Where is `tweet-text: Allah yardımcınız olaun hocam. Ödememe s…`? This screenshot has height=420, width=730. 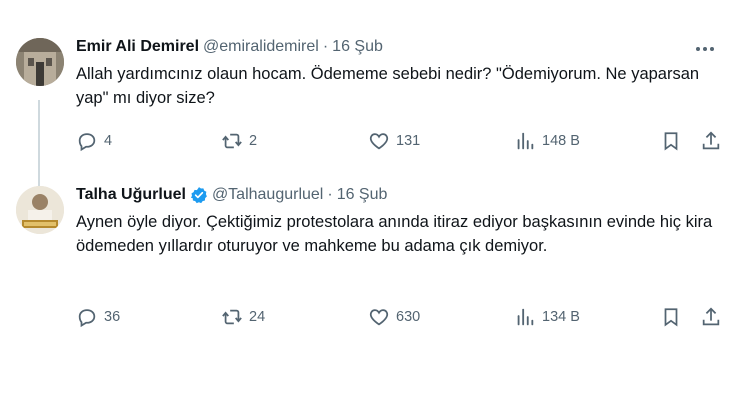 tweet-text: Allah yardımcınız olaun hocam. Ödememe s… is located at coordinates (388, 86).